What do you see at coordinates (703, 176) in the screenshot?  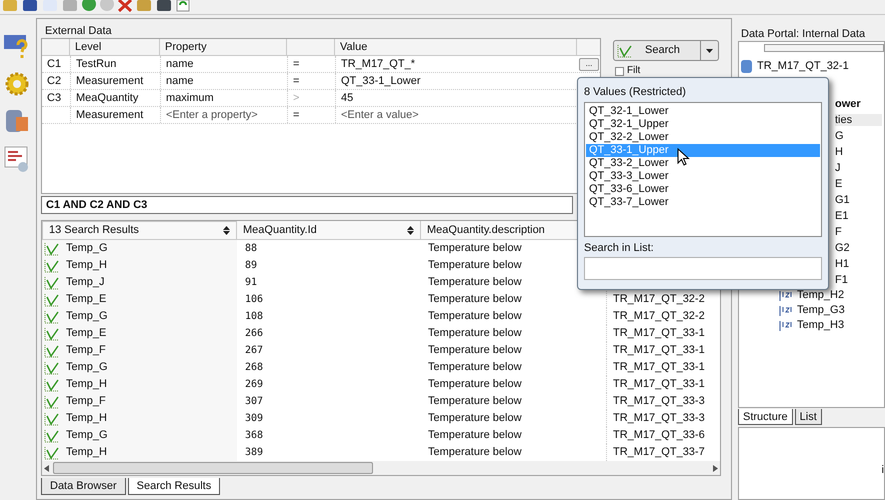 I see `value-list-item: QT_33-3_Lower` at bounding box center [703, 176].